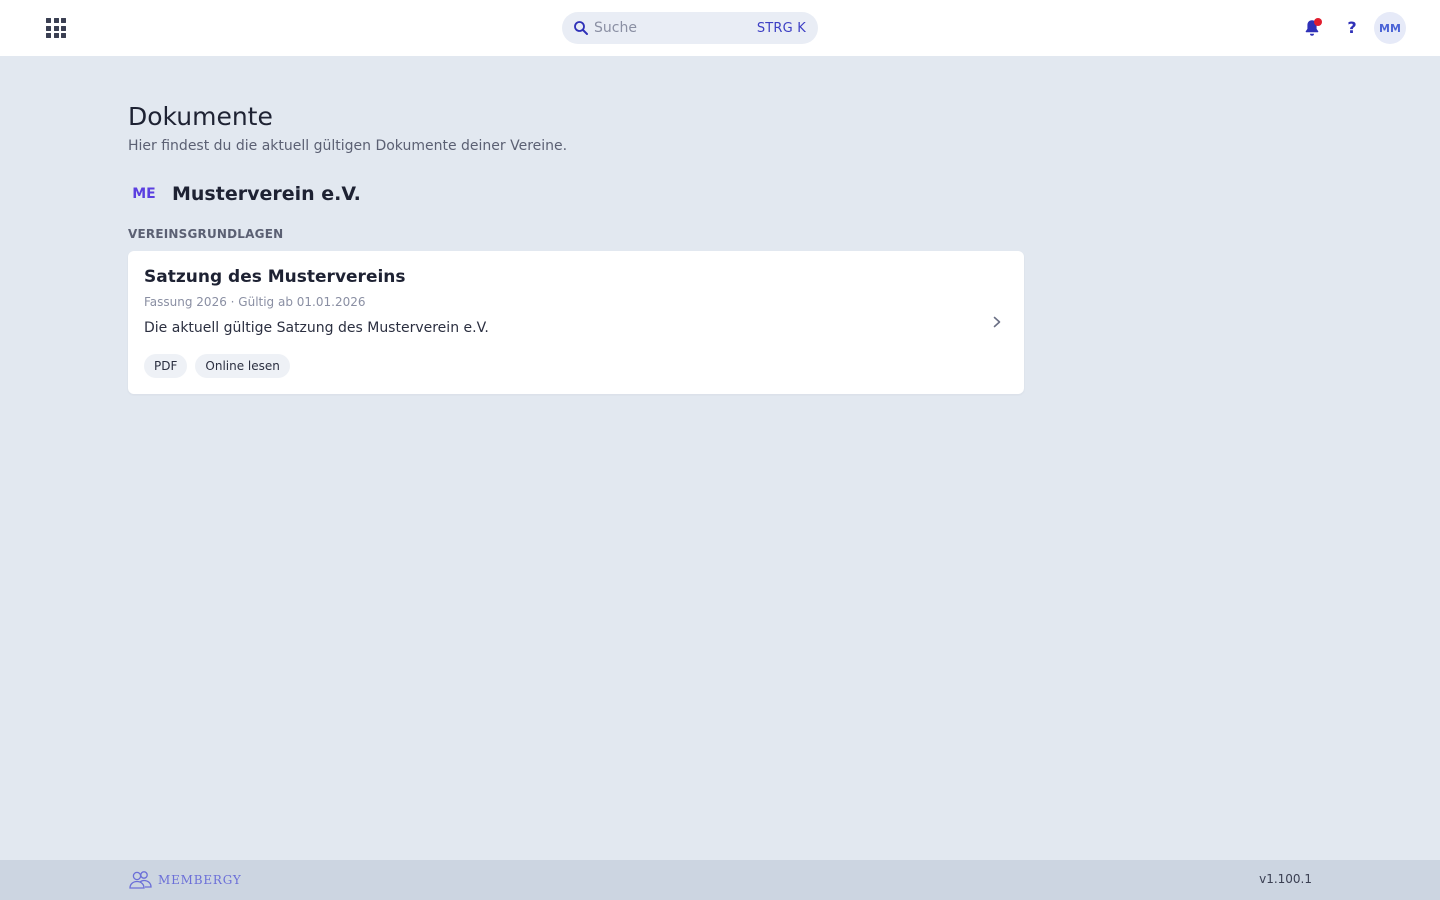  I want to click on help-button: ?, so click(1352, 28).